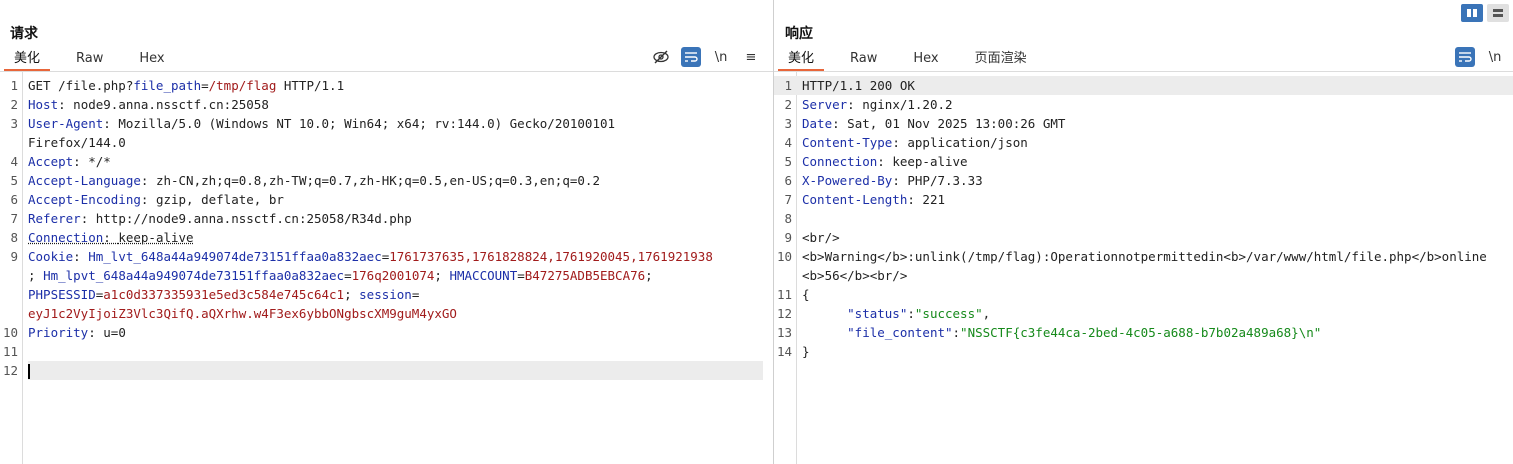  What do you see at coordinates (102, 237) in the screenshot?
I see `request-line: 8 Connection: keep-alive` at bounding box center [102, 237].